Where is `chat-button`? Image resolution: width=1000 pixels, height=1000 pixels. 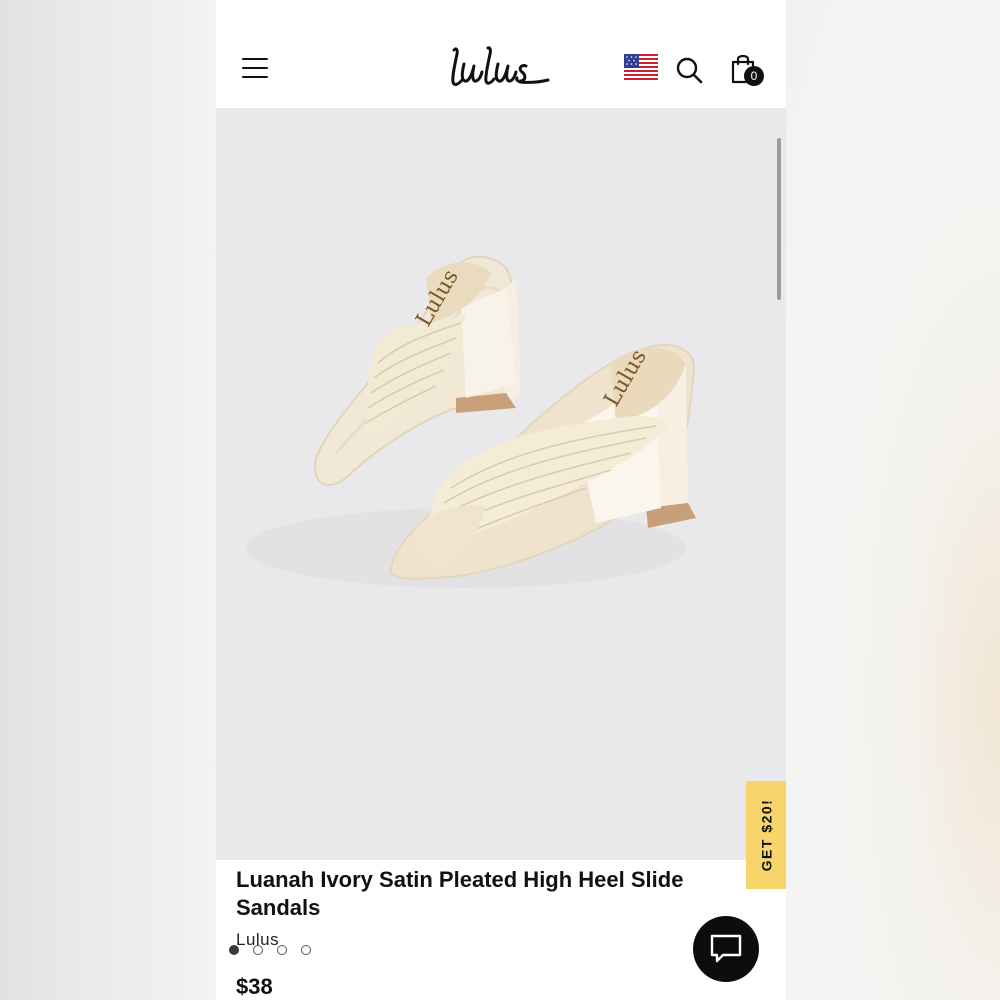
chat-button is located at coordinates (726, 949).